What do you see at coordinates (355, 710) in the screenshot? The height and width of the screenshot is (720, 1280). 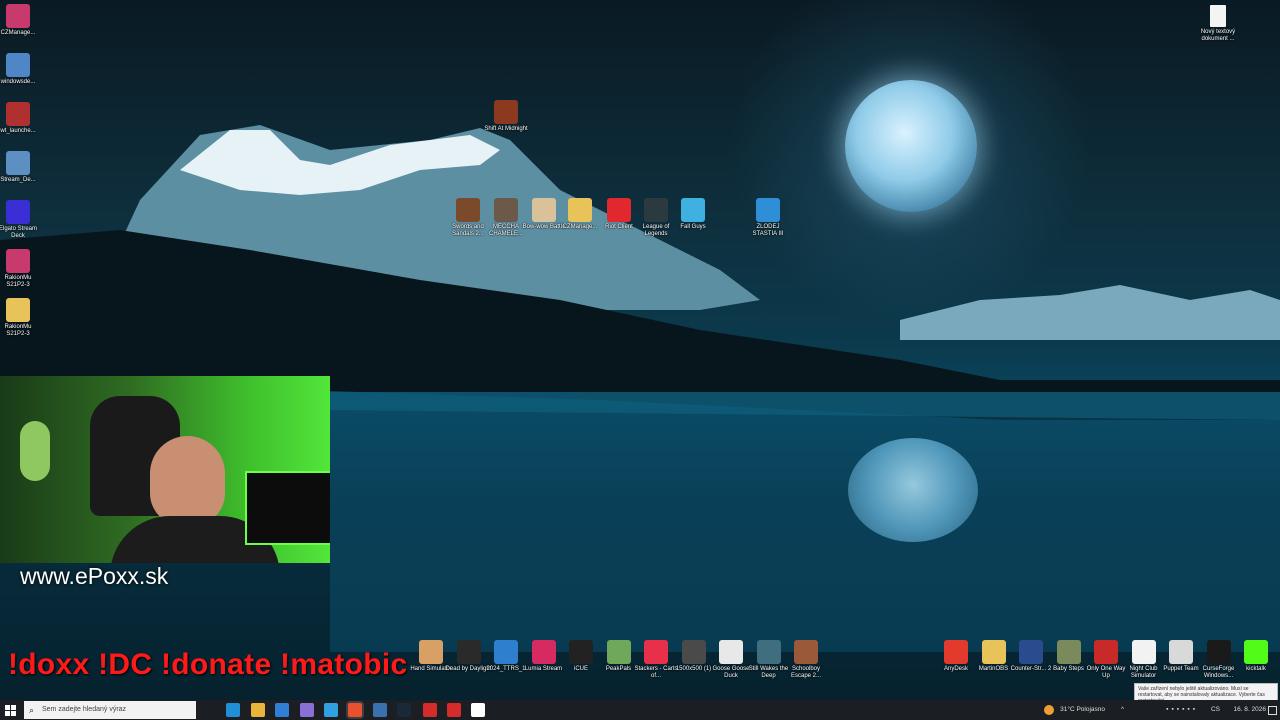 I see `brave-icon` at bounding box center [355, 710].